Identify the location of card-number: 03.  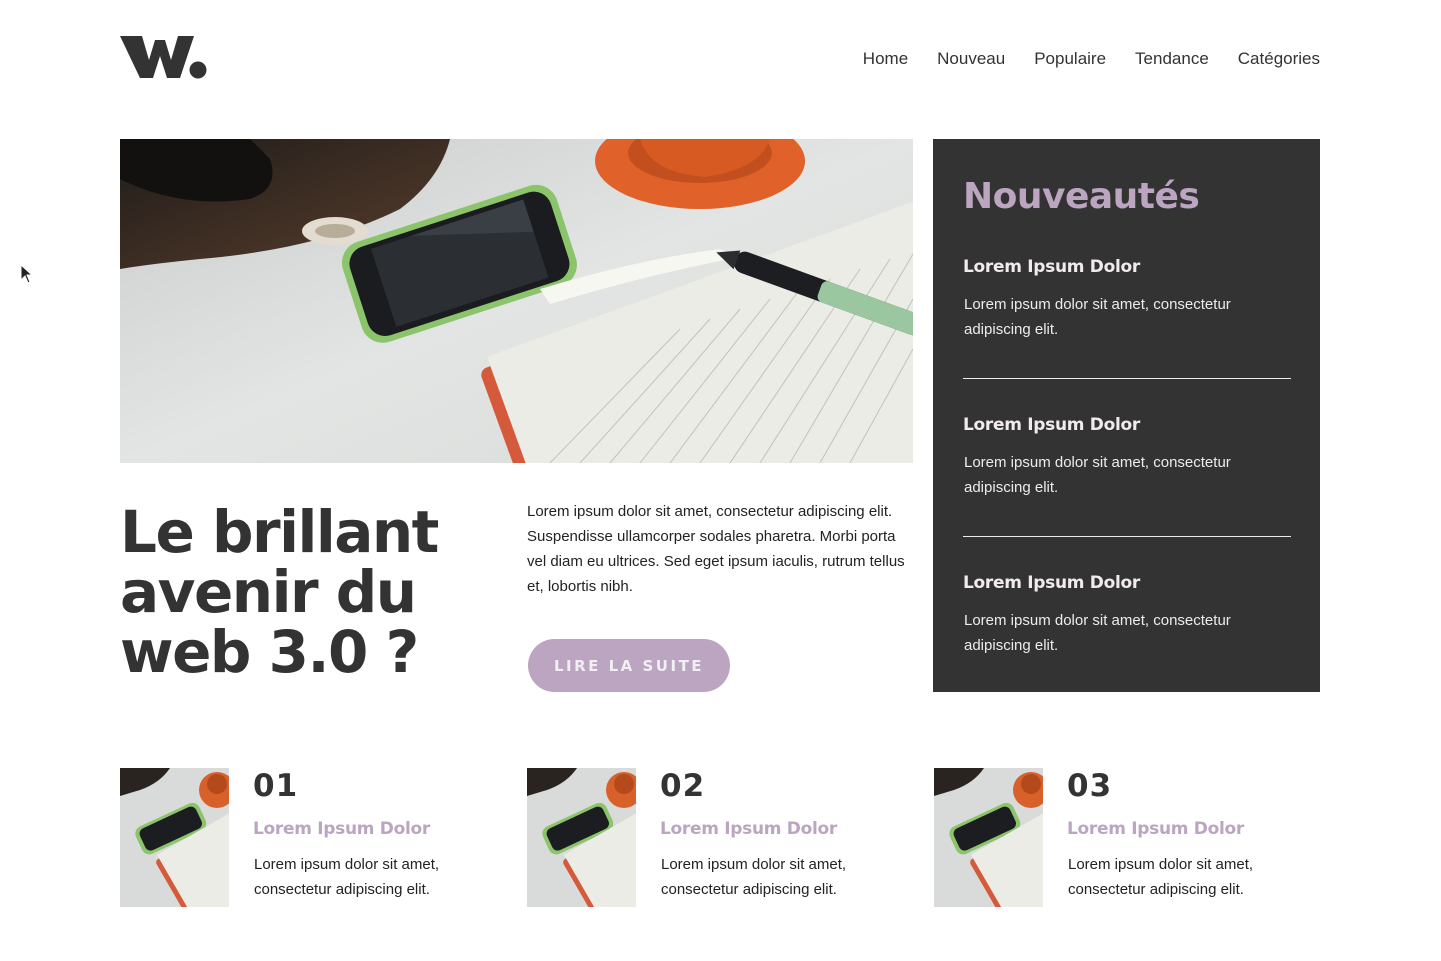
(1090, 786).